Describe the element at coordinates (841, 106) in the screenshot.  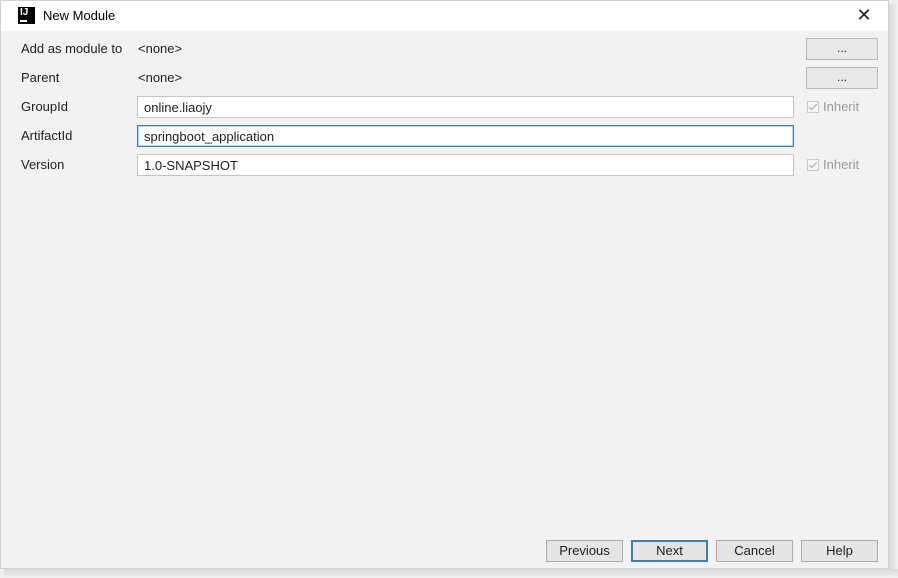
I see `group-id-inherit-label: Inherit` at that location.